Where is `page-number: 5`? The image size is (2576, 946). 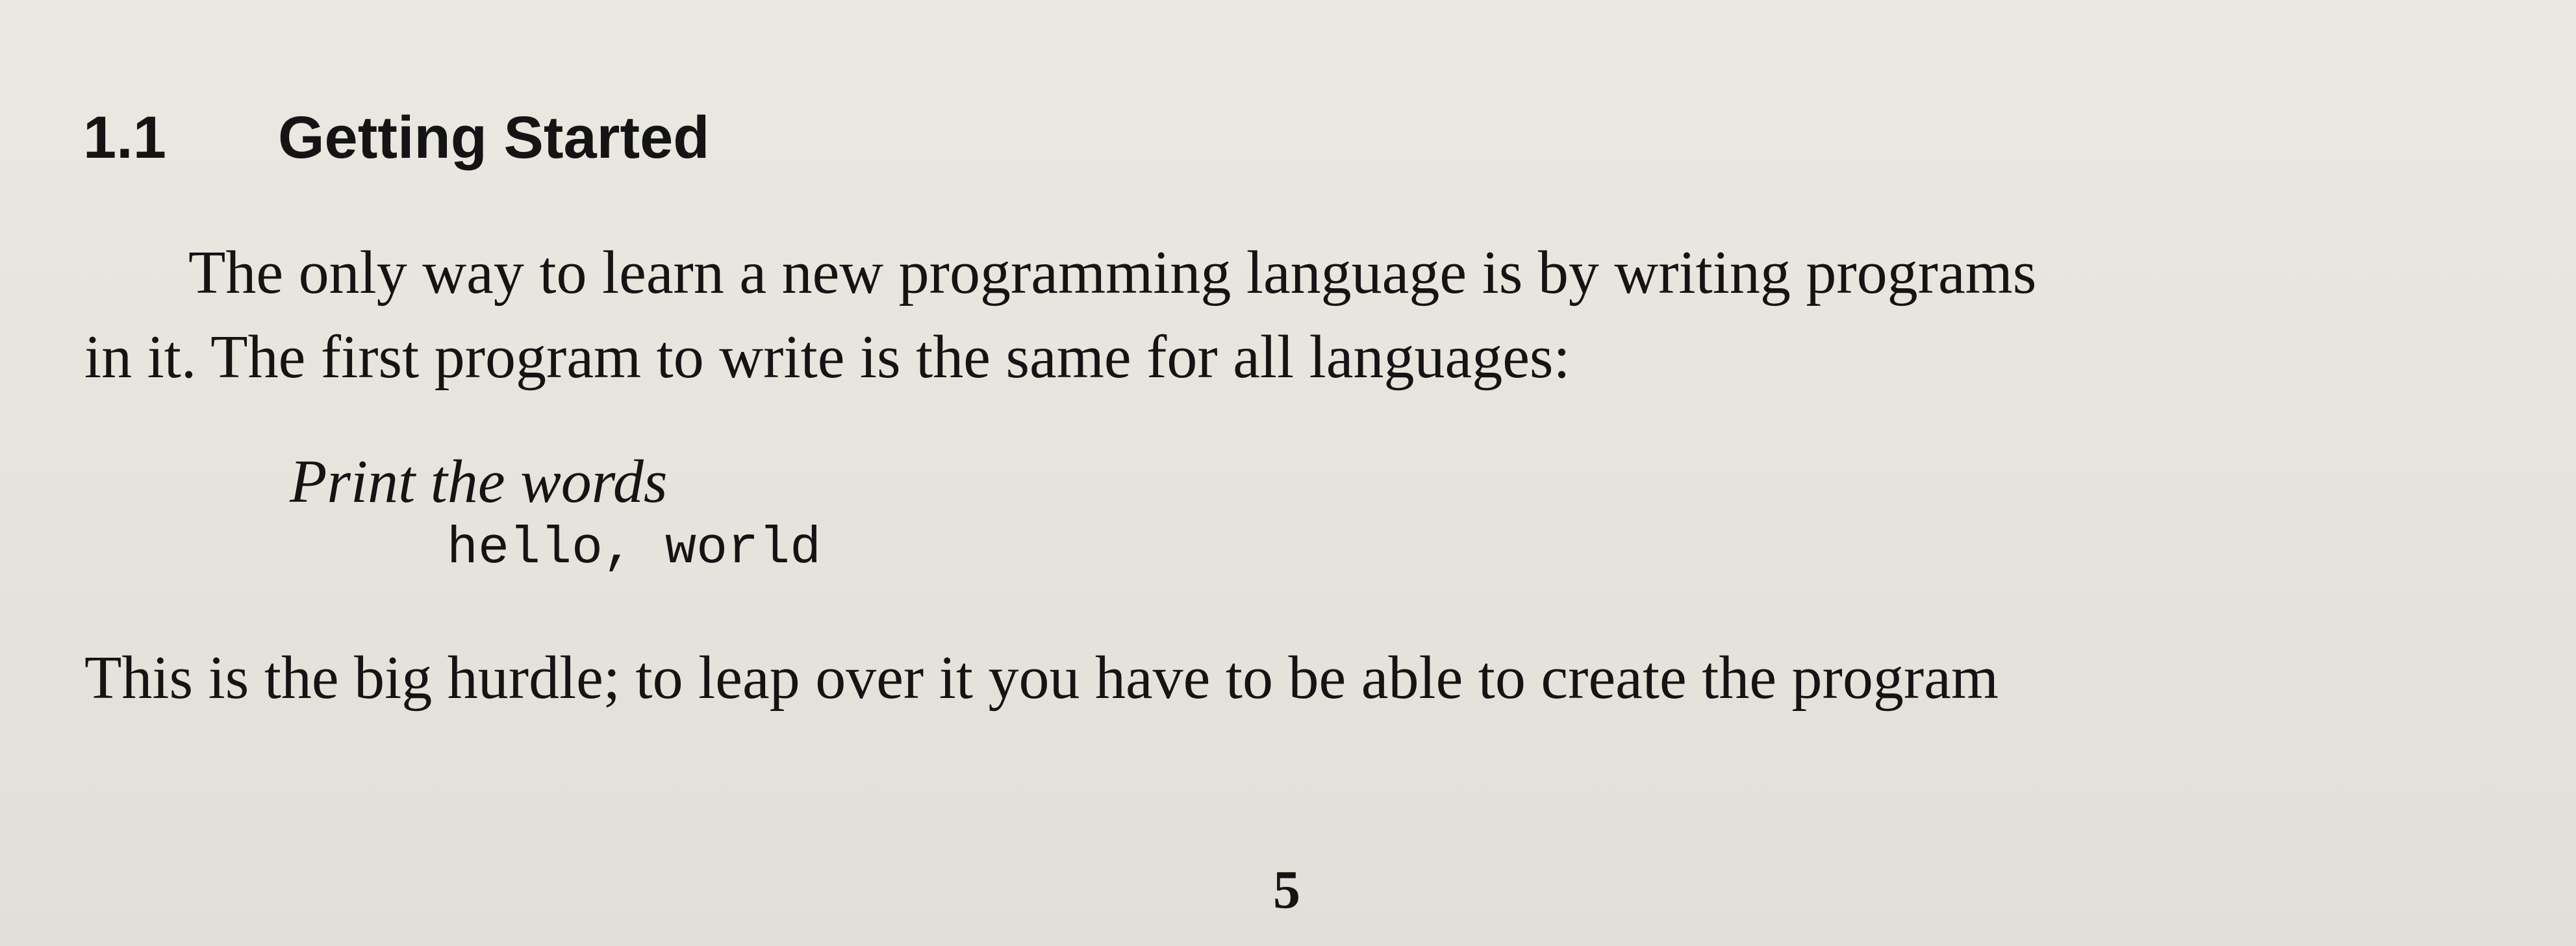 page-number: 5 is located at coordinates (1286, 890).